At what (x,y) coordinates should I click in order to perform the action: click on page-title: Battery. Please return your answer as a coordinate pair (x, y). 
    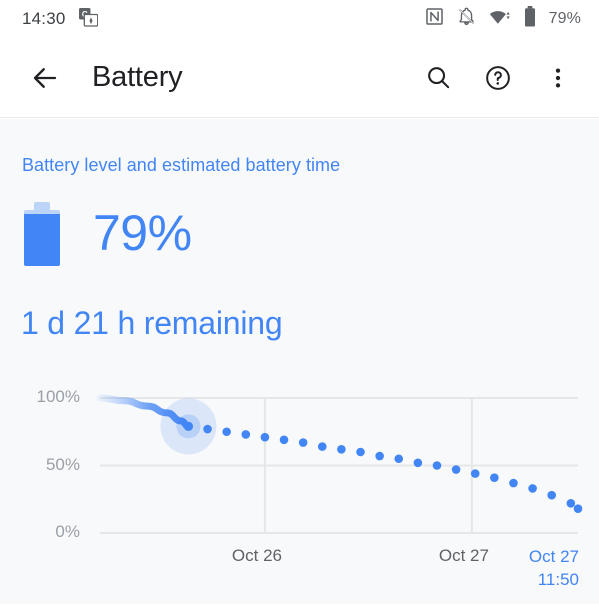
    Looking at the image, I should click on (137, 77).